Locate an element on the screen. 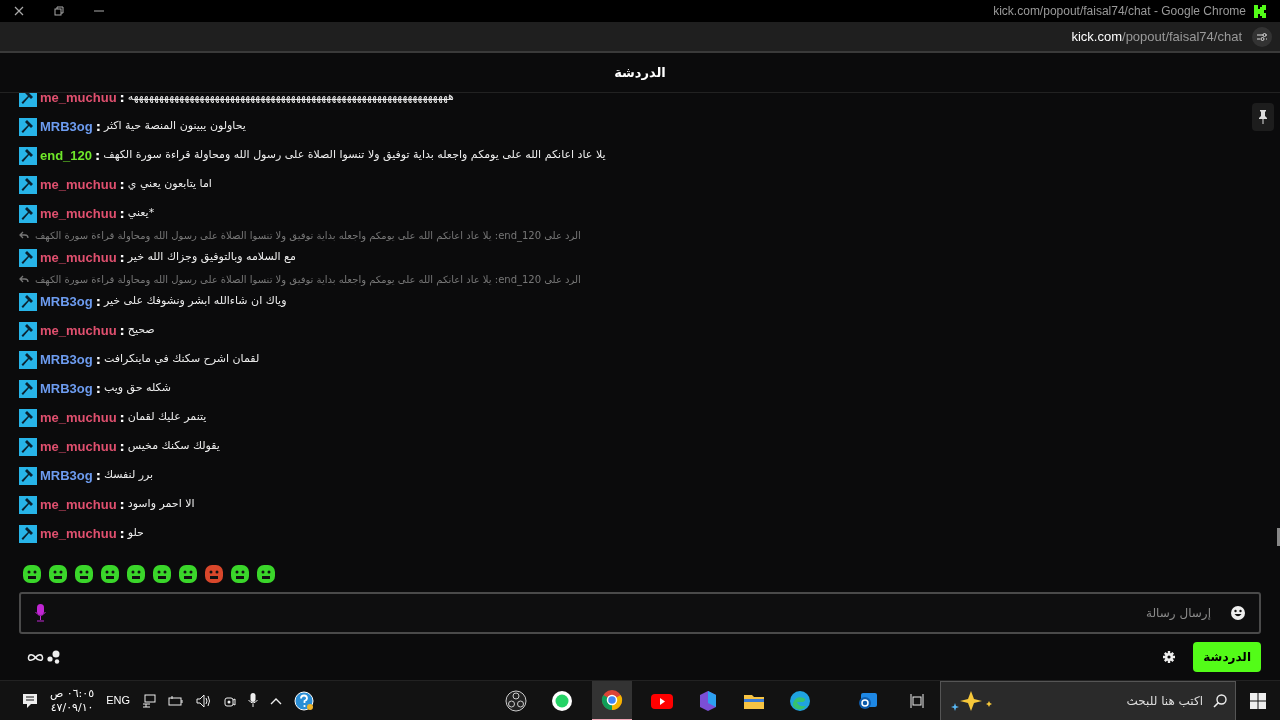 The width and height of the screenshot is (1280, 720). message-text: لقمان اشرح سكنك في ماينكرافت is located at coordinates (181, 359).